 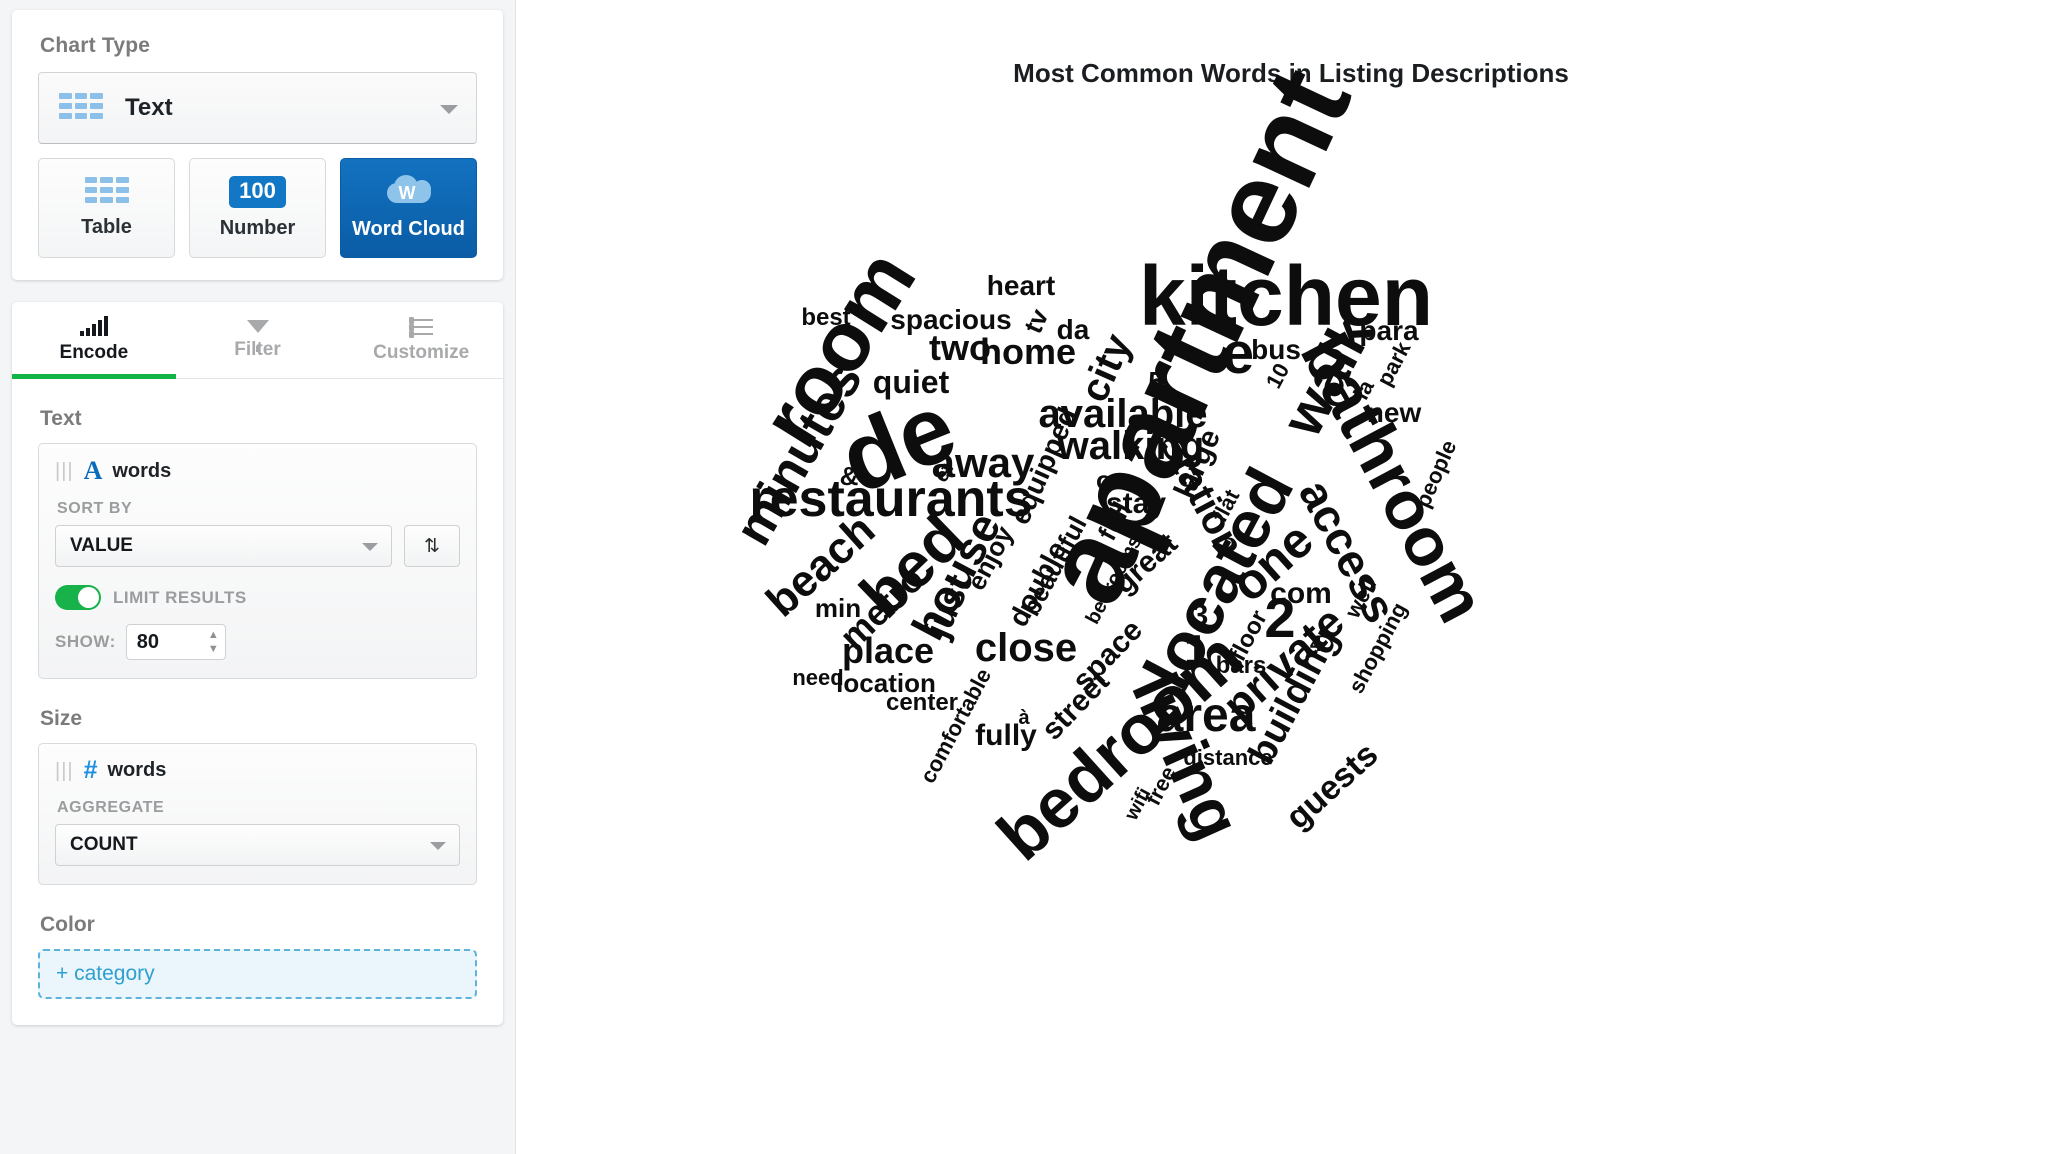 I want to click on aggregate-select: COUNT, so click(x=257, y=845).